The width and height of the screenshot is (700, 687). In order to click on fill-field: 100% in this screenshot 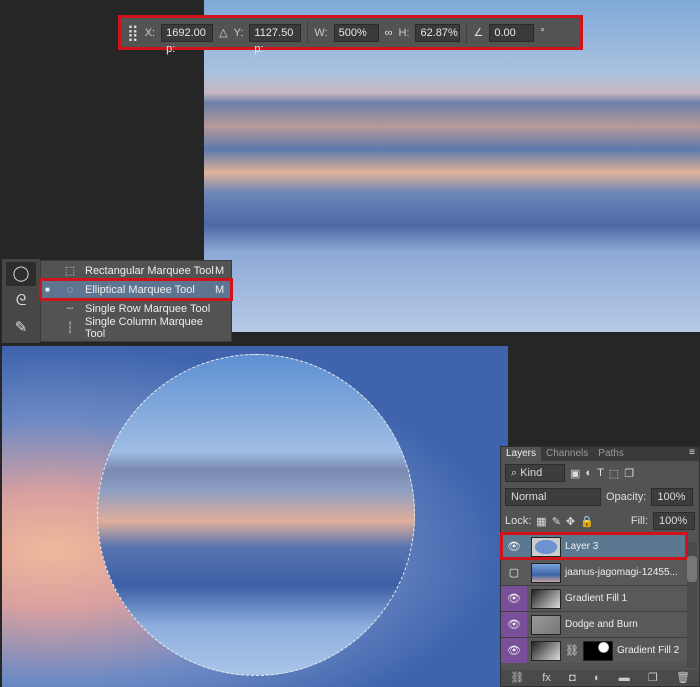, I will do `click(674, 521)`.